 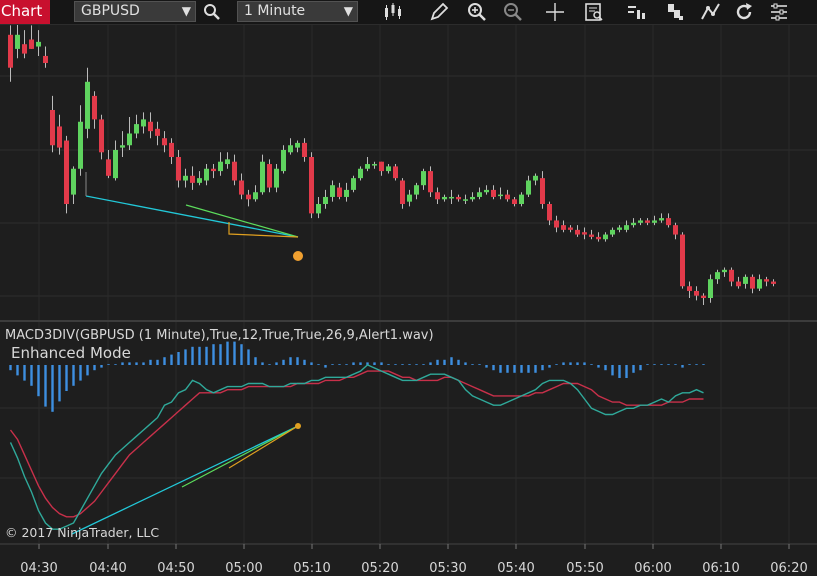 I want to click on strategies-icon, so click(x=676, y=12).